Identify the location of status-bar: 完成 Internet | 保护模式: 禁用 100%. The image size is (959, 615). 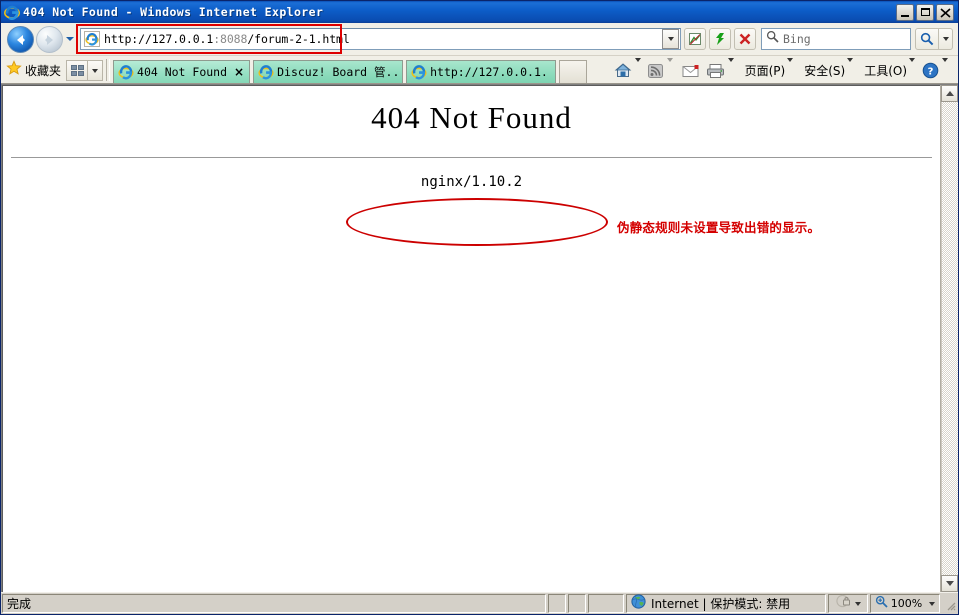
(479, 603).